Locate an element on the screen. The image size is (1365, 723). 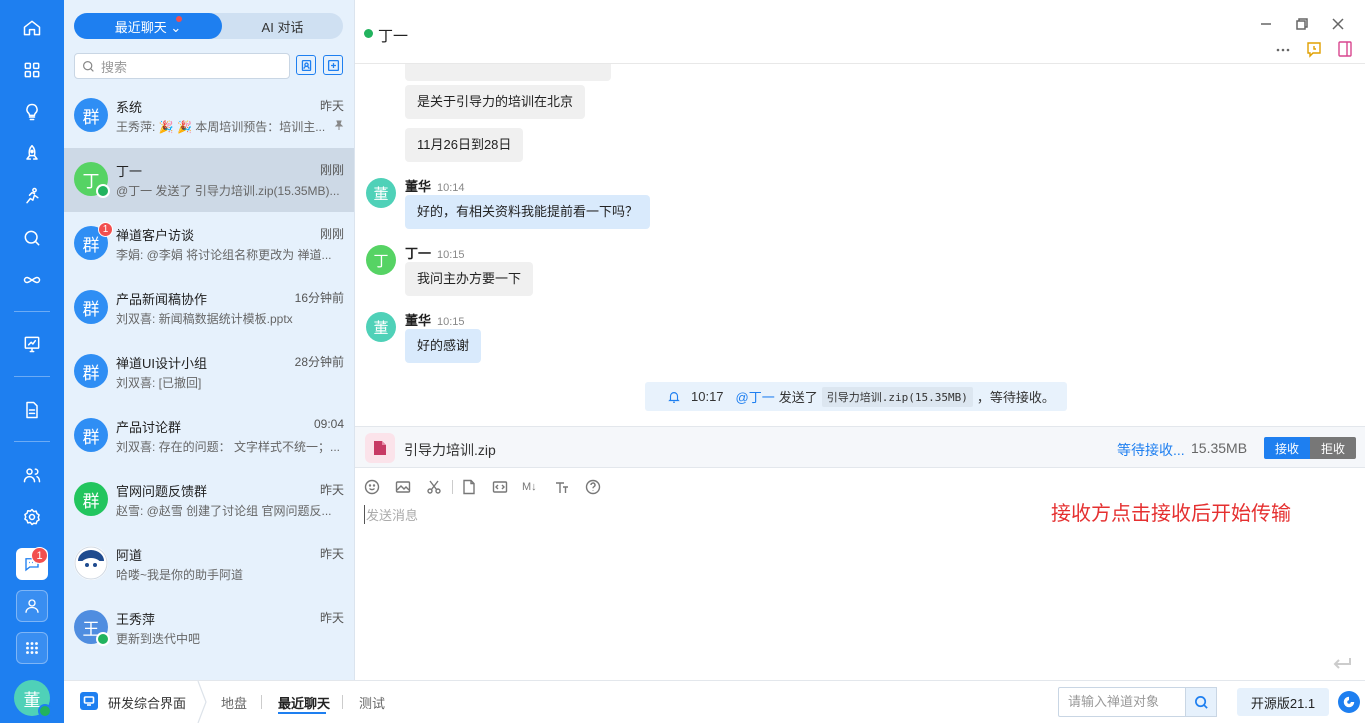
settings-gear-icon is located at coordinates (32, 517).